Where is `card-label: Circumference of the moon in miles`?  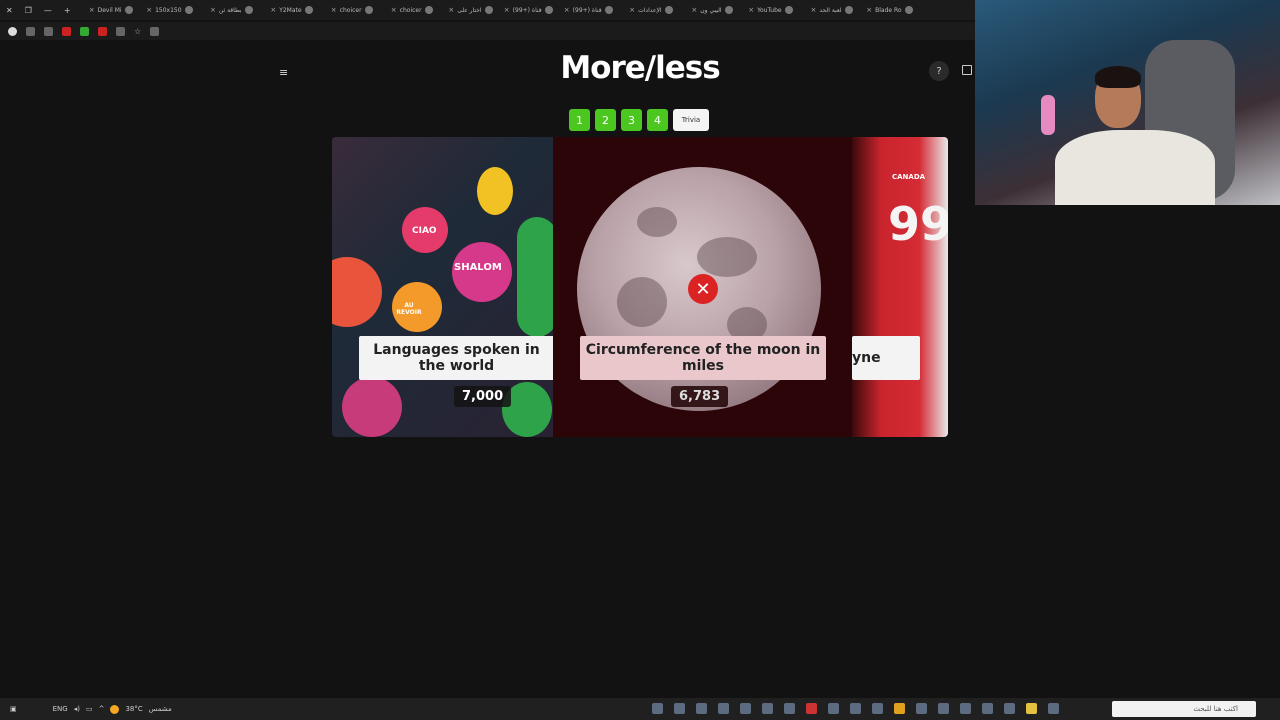 card-label: Circumference of the moon in miles is located at coordinates (703, 358).